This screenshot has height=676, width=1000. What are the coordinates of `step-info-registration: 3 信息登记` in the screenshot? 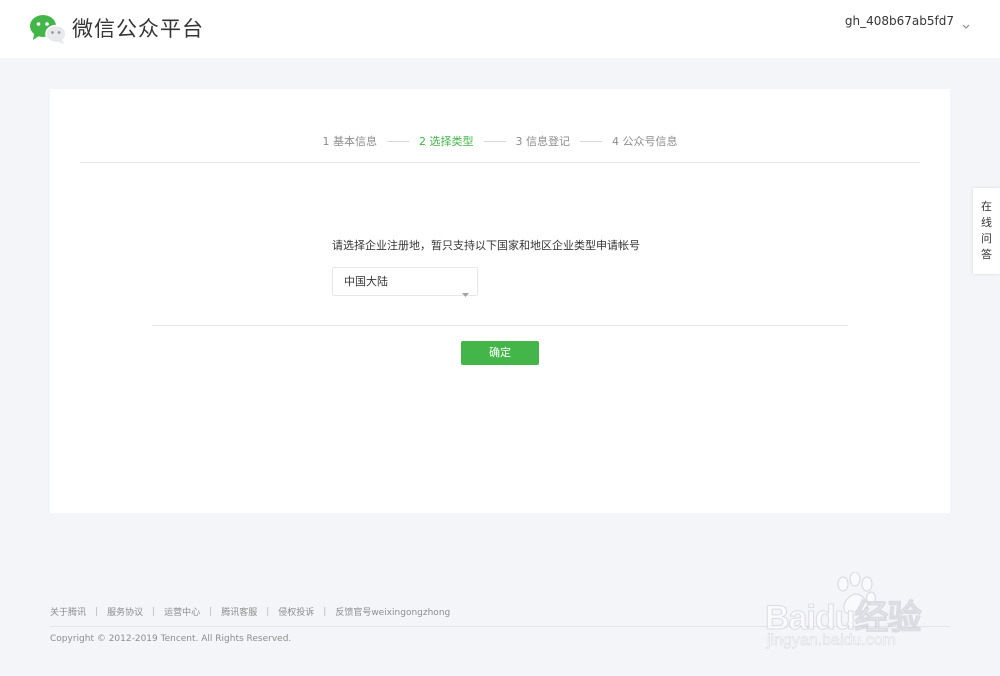 It's located at (543, 141).